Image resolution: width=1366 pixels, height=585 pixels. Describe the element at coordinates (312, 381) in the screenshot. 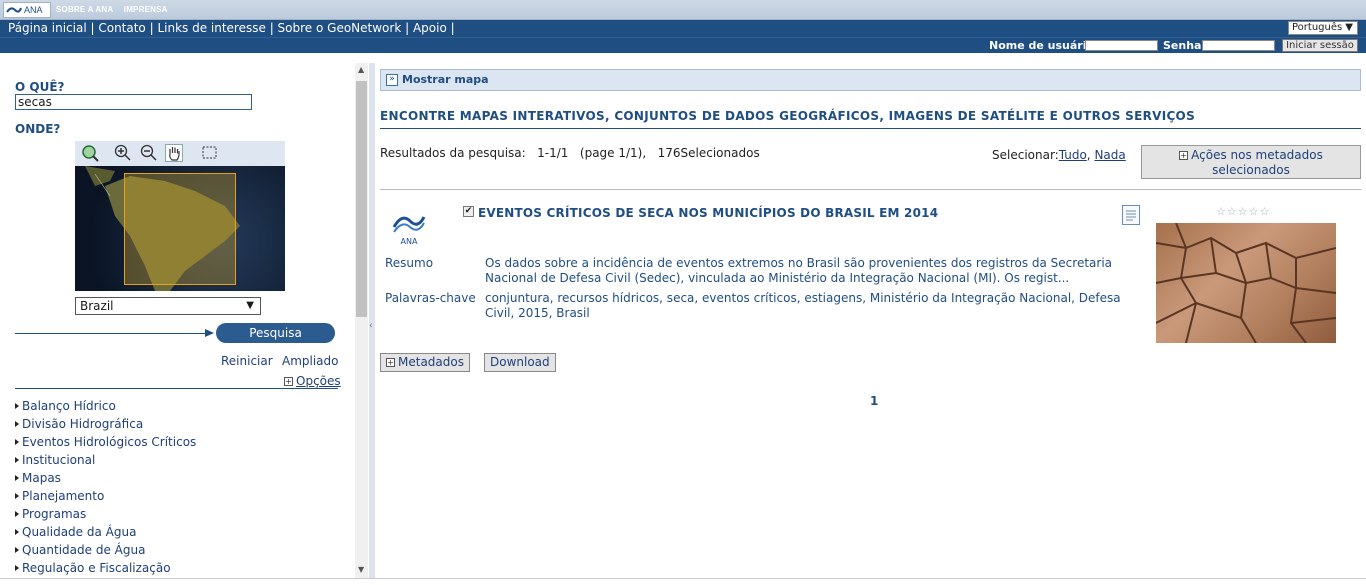

I see `options-link: + Opções` at that location.